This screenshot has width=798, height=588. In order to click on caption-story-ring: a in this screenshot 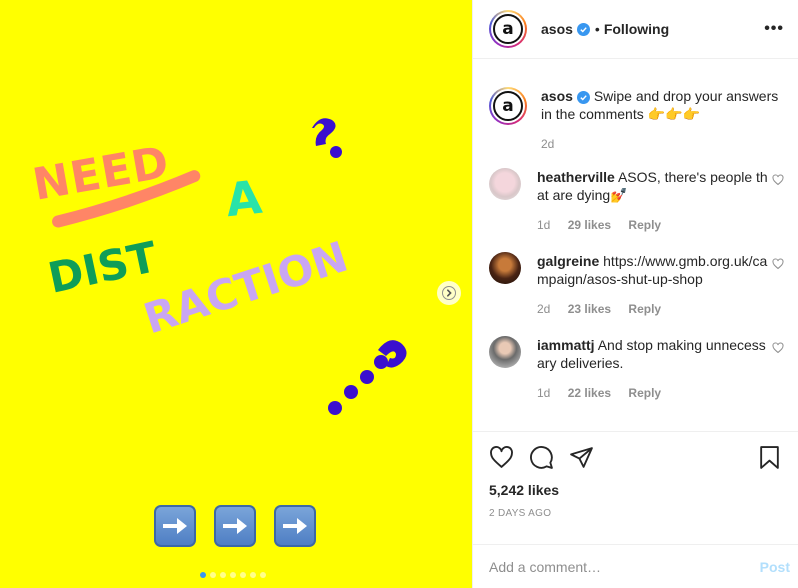, I will do `click(508, 106)`.